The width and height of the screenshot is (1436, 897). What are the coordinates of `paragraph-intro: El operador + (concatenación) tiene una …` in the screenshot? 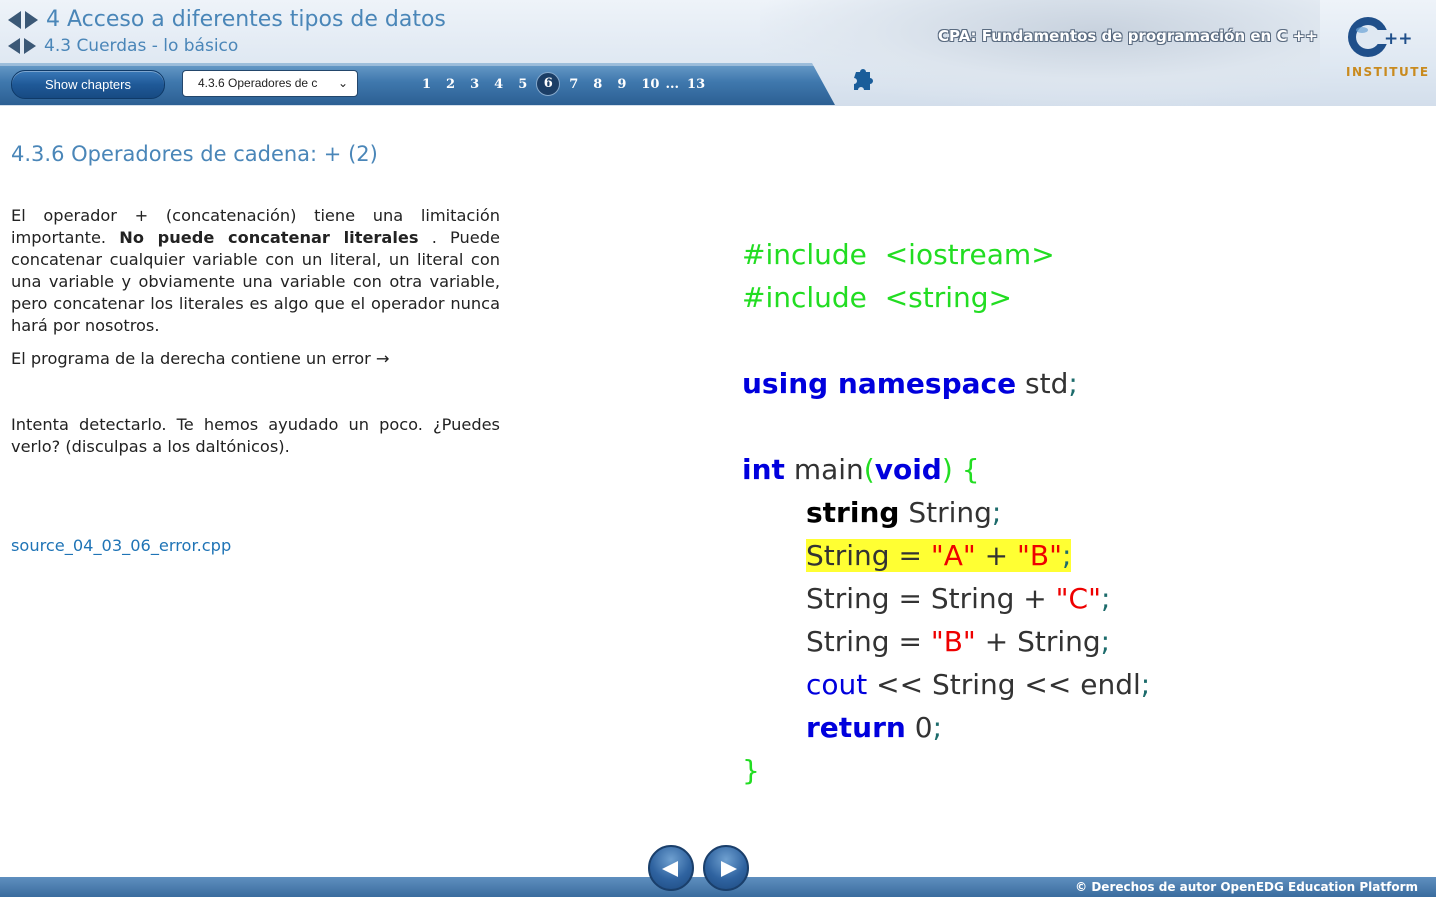 It's located at (255, 271).